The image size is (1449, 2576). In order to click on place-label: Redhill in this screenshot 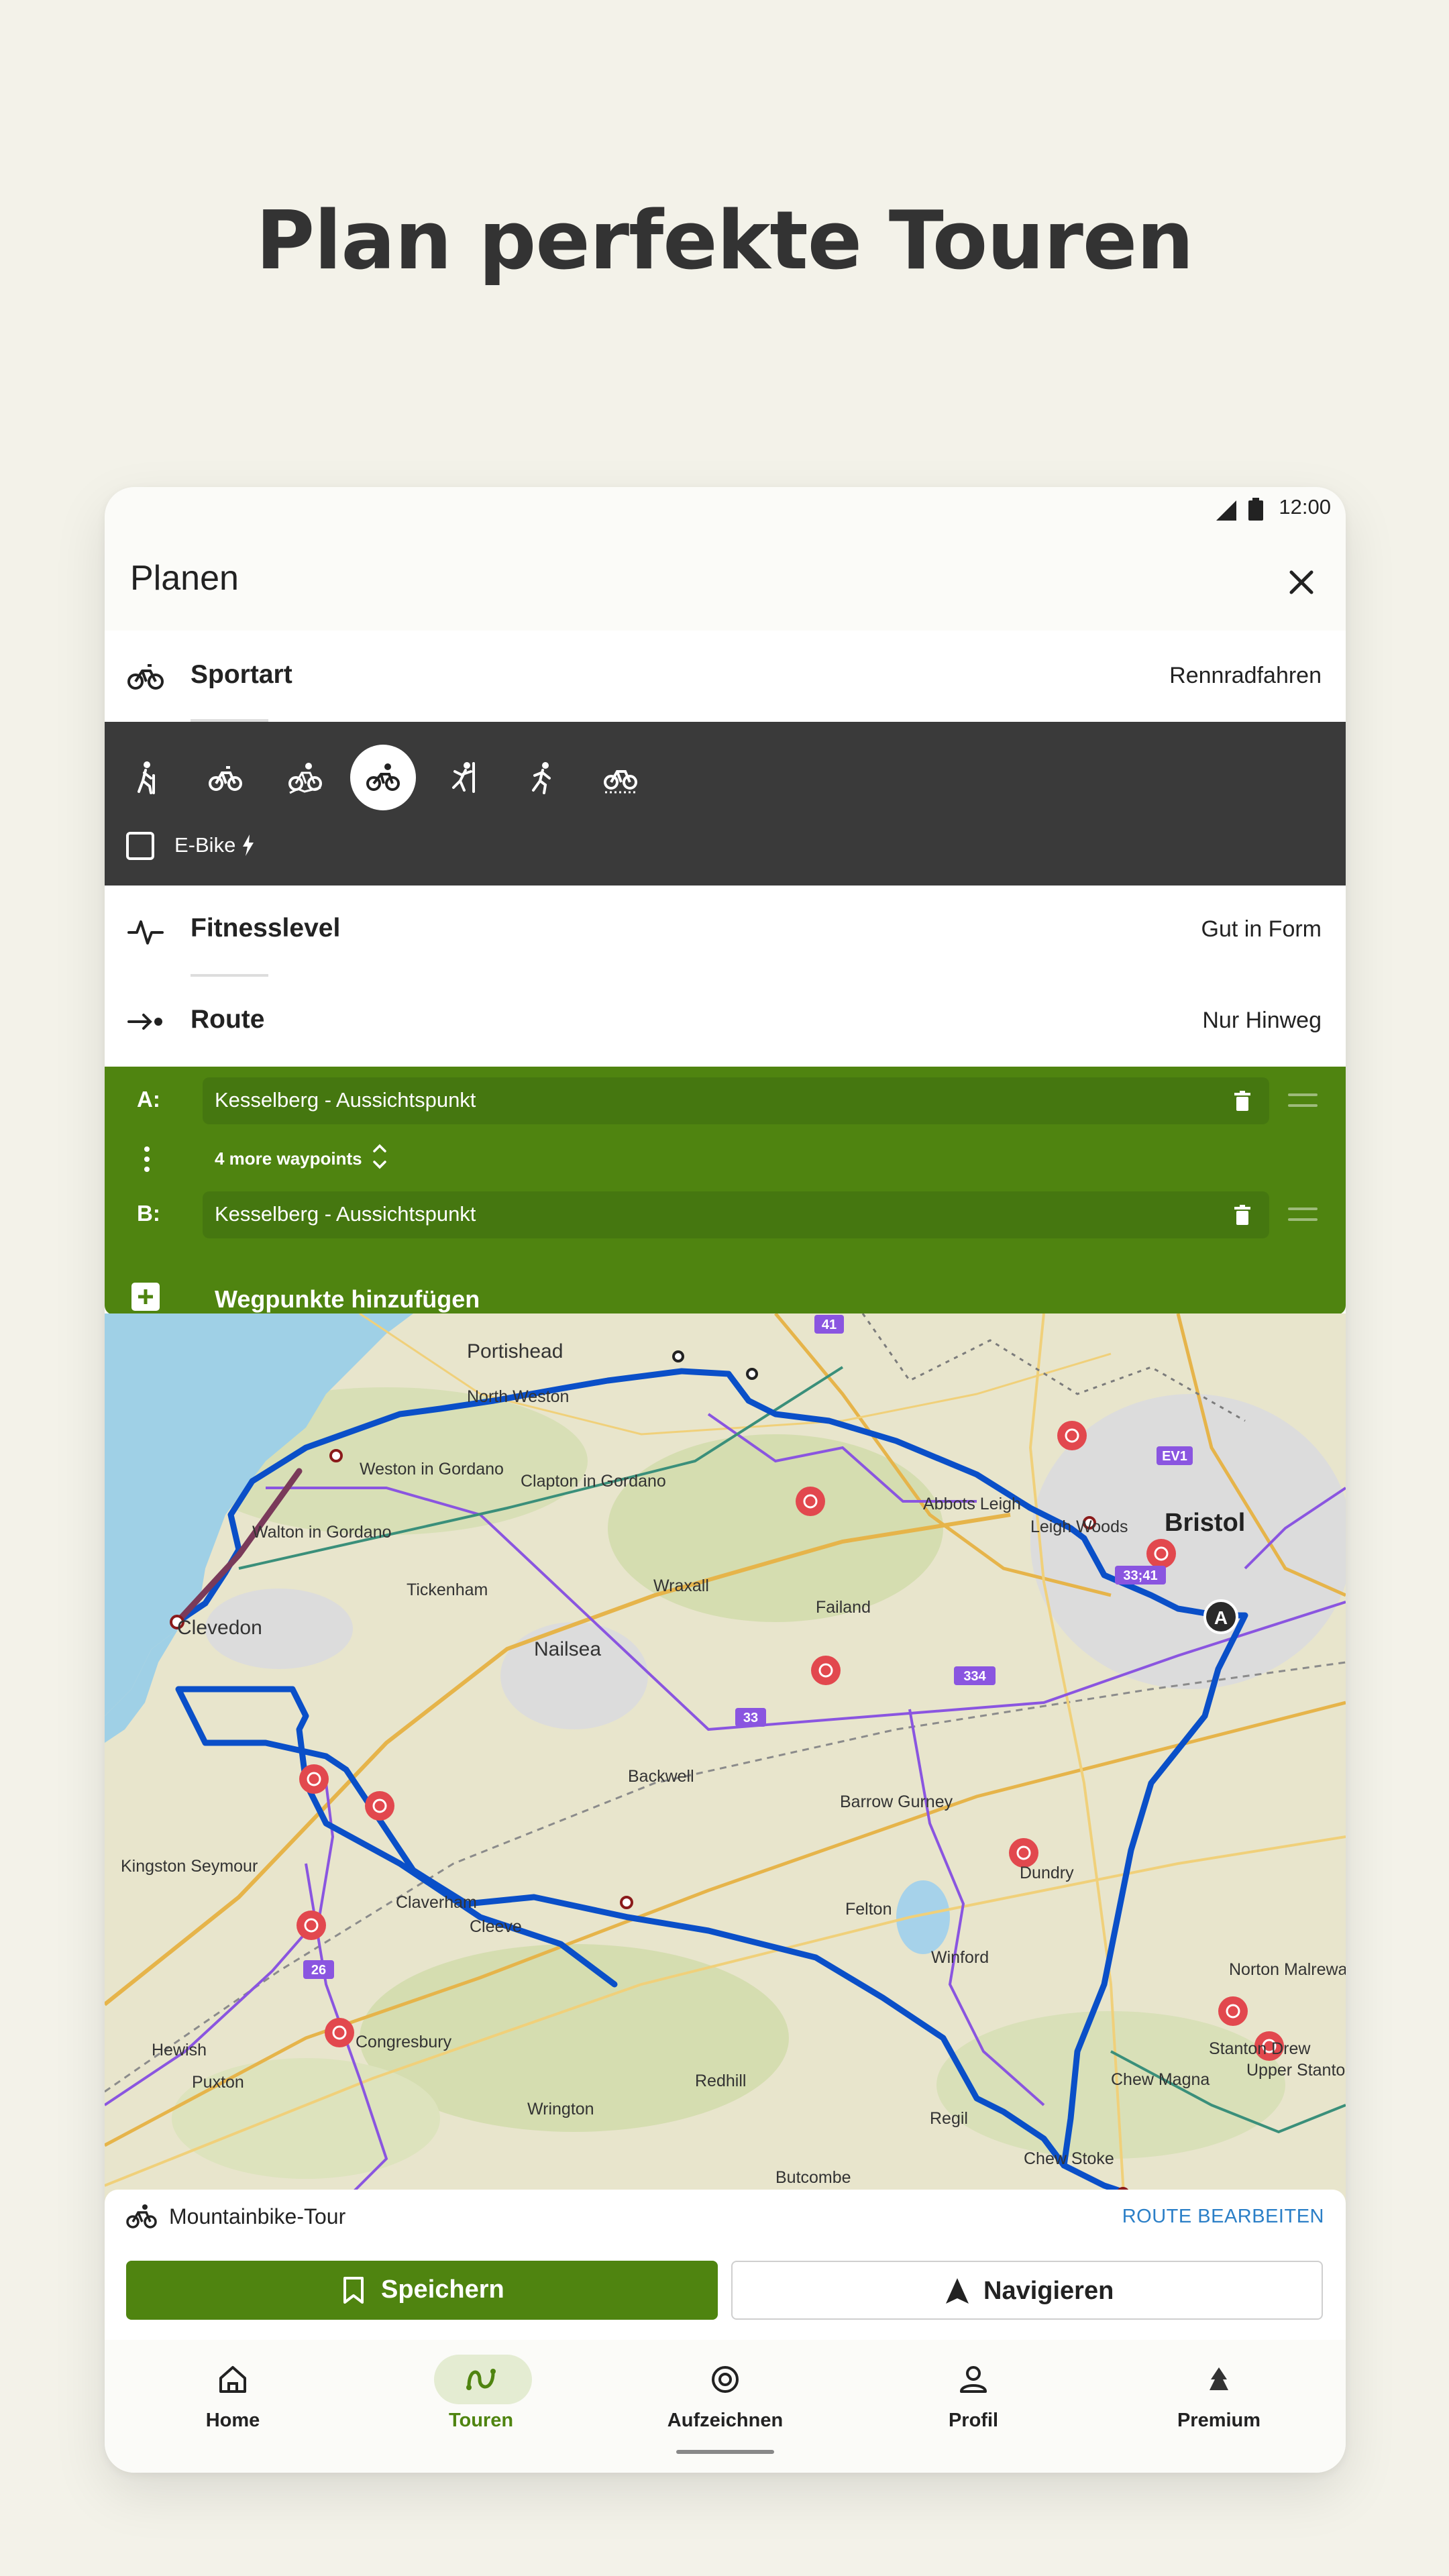, I will do `click(720, 2081)`.